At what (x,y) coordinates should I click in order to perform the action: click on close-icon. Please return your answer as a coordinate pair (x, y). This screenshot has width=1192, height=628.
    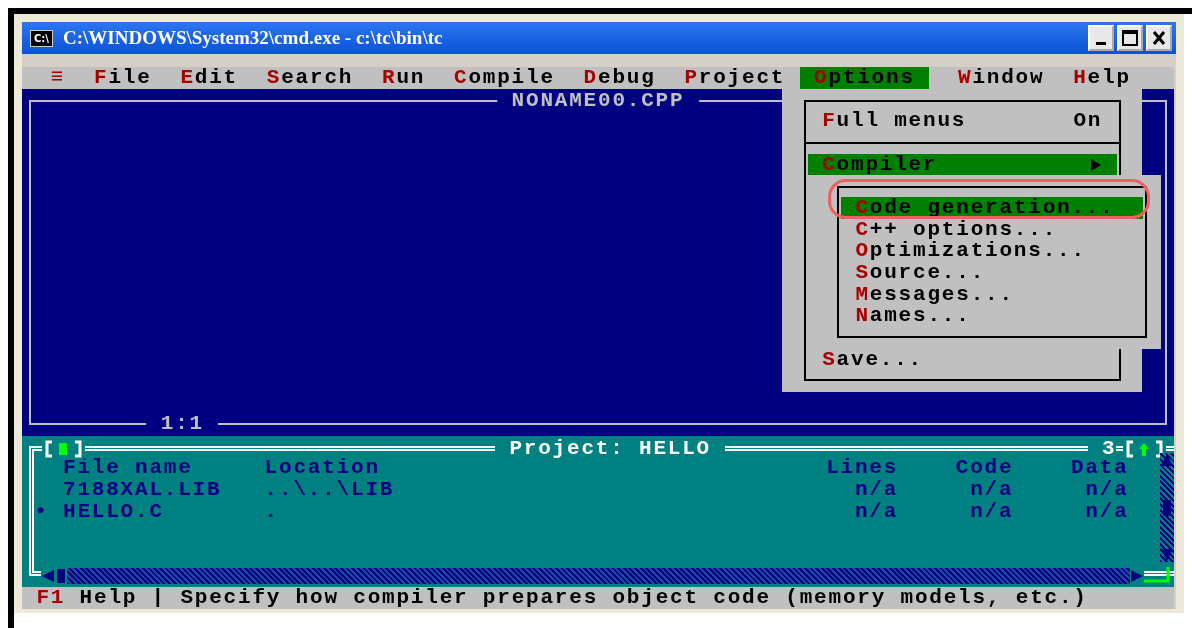
    Looking at the image, I should click on (1159, 38).